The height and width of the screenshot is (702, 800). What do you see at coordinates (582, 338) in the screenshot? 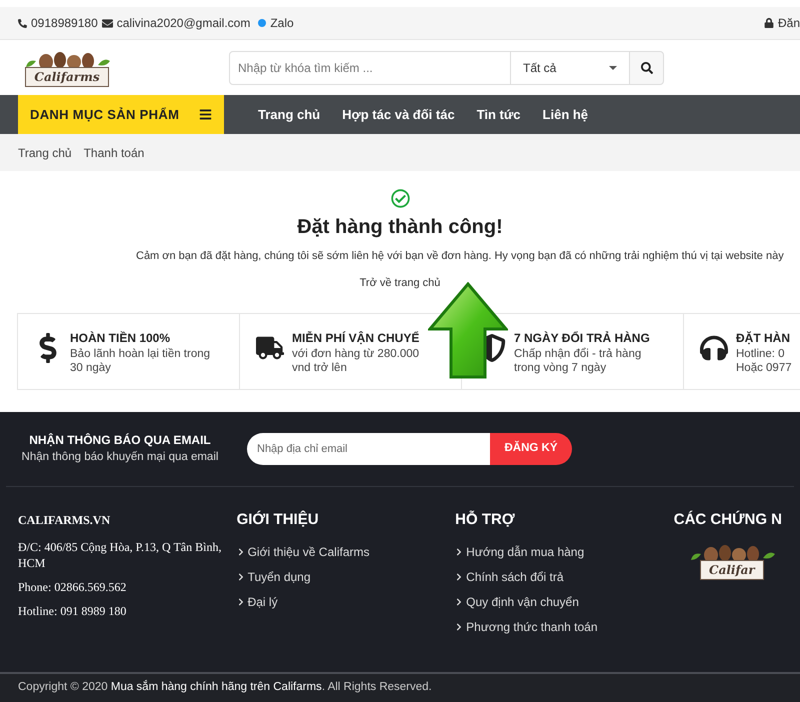
I see `feature-title: 7 NGÀY ĐỔI TRẢ HÀNG` at bounding box center [582, 338].